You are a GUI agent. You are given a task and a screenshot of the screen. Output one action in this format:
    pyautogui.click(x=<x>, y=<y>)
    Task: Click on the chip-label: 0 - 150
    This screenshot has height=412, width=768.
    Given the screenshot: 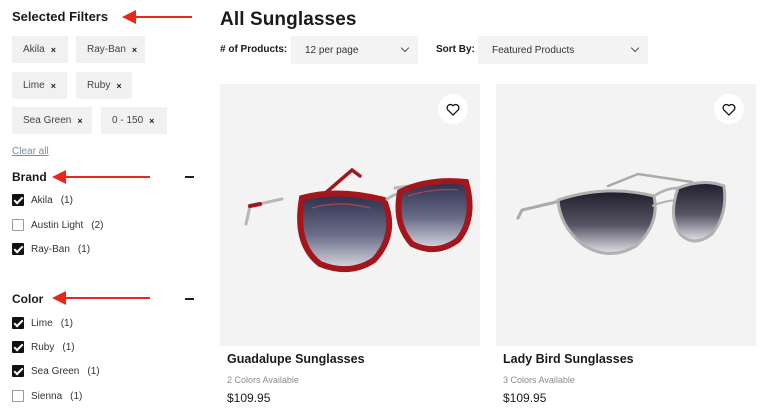 What is the action you would take?
    pyautogui.click(x=128, y=120)
    